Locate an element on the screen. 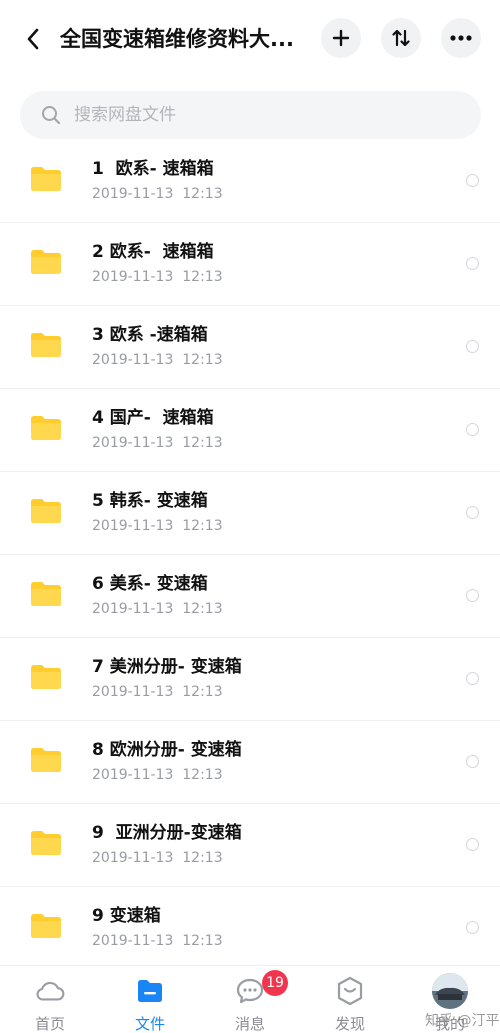 The image size is (500, 1033). tab-home: 首页 is located at coordinates (50, 999).